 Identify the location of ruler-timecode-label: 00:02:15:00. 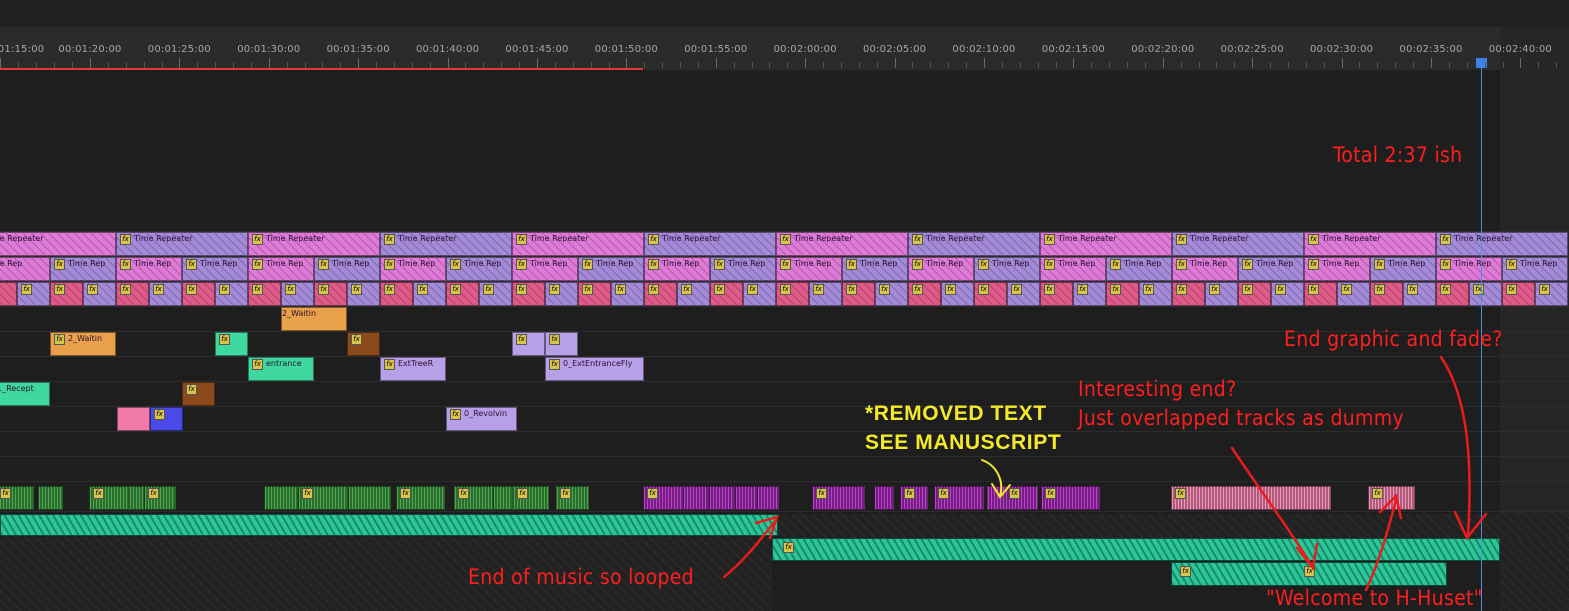
(1073, 49).